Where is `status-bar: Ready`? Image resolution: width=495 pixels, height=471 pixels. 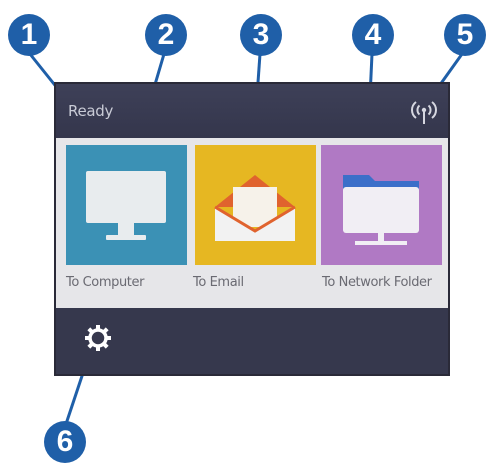
status-bar: Ready is located at coordinates (252, 111).